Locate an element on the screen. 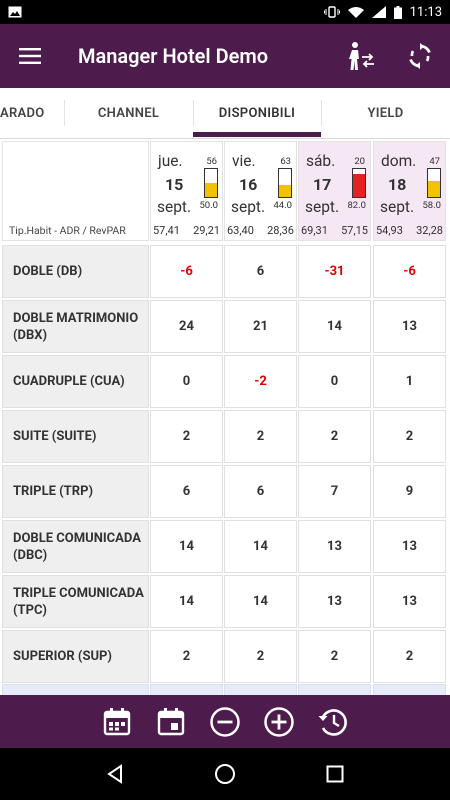 The image size is (450, 800). refresh-button is located at coordinates (420, 56).